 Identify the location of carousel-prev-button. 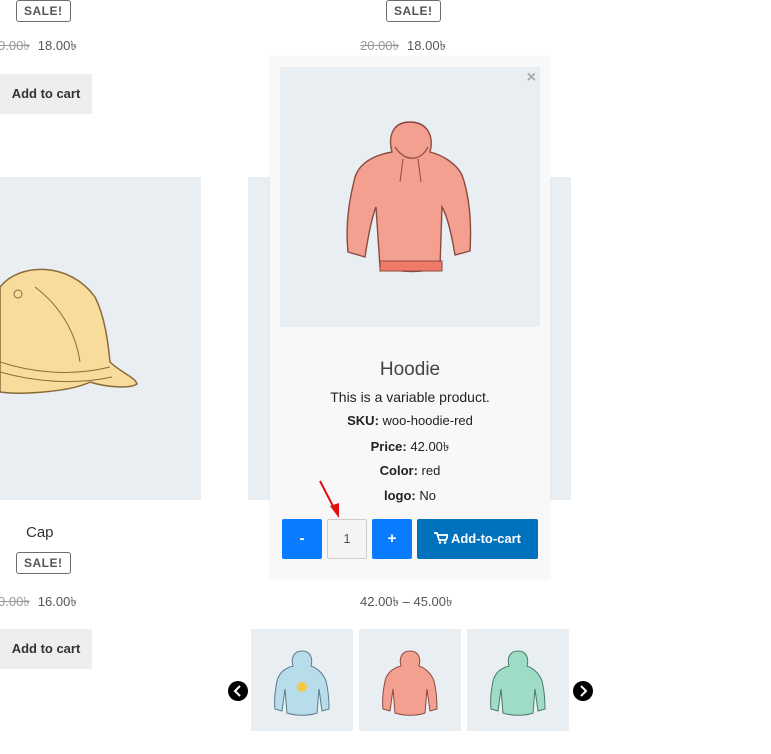
(238, 691).